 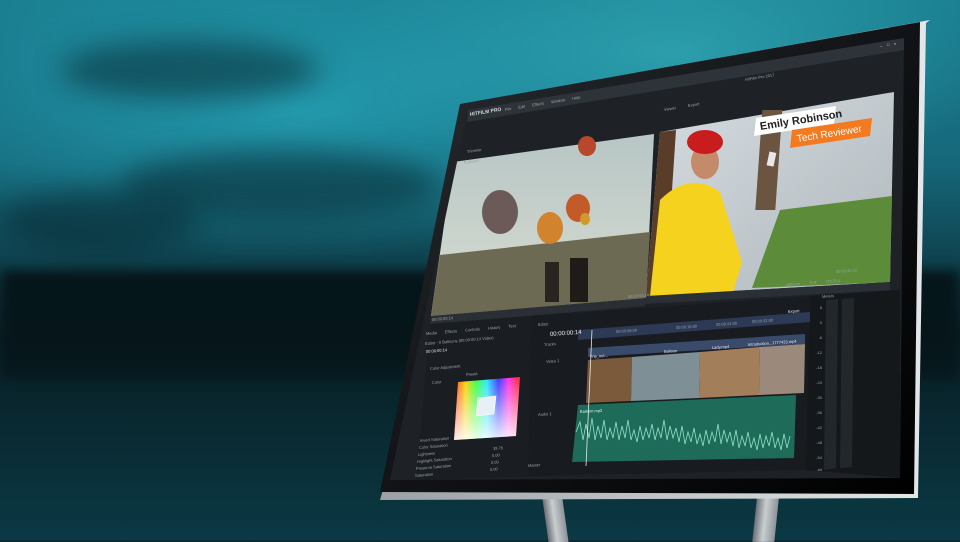 I want to click on meter-scale-label: -24, so click(x=819, y=382).